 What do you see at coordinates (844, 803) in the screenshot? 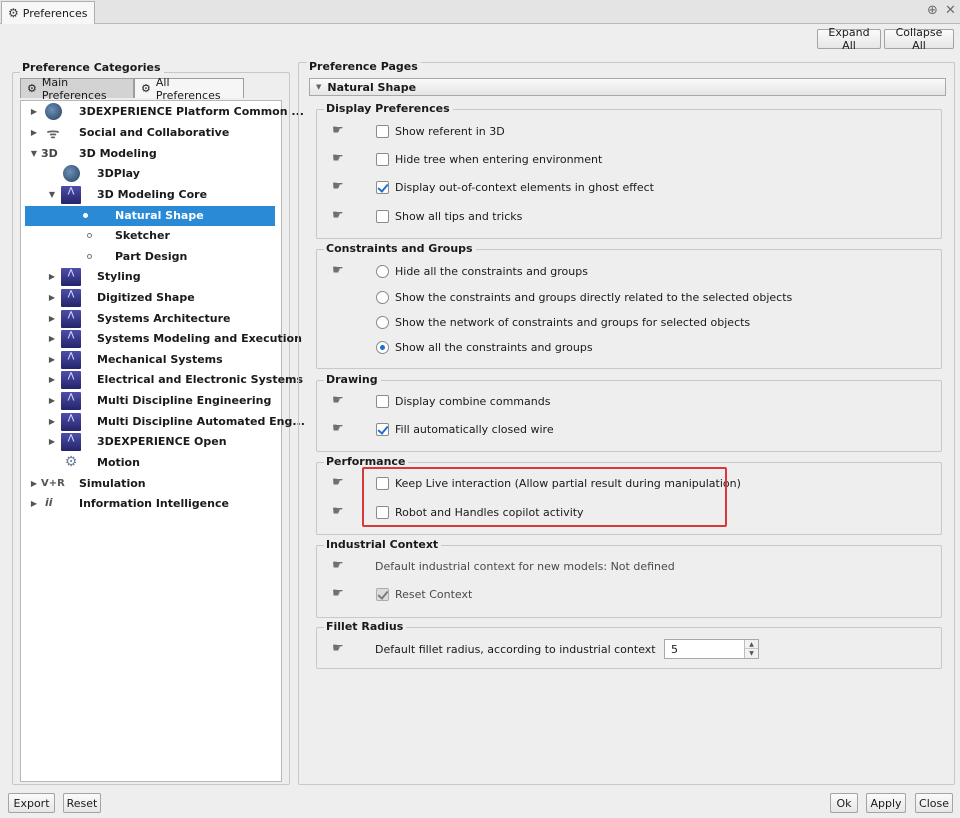
I see `ok-button: Ok` at bounding box center [844, 803].